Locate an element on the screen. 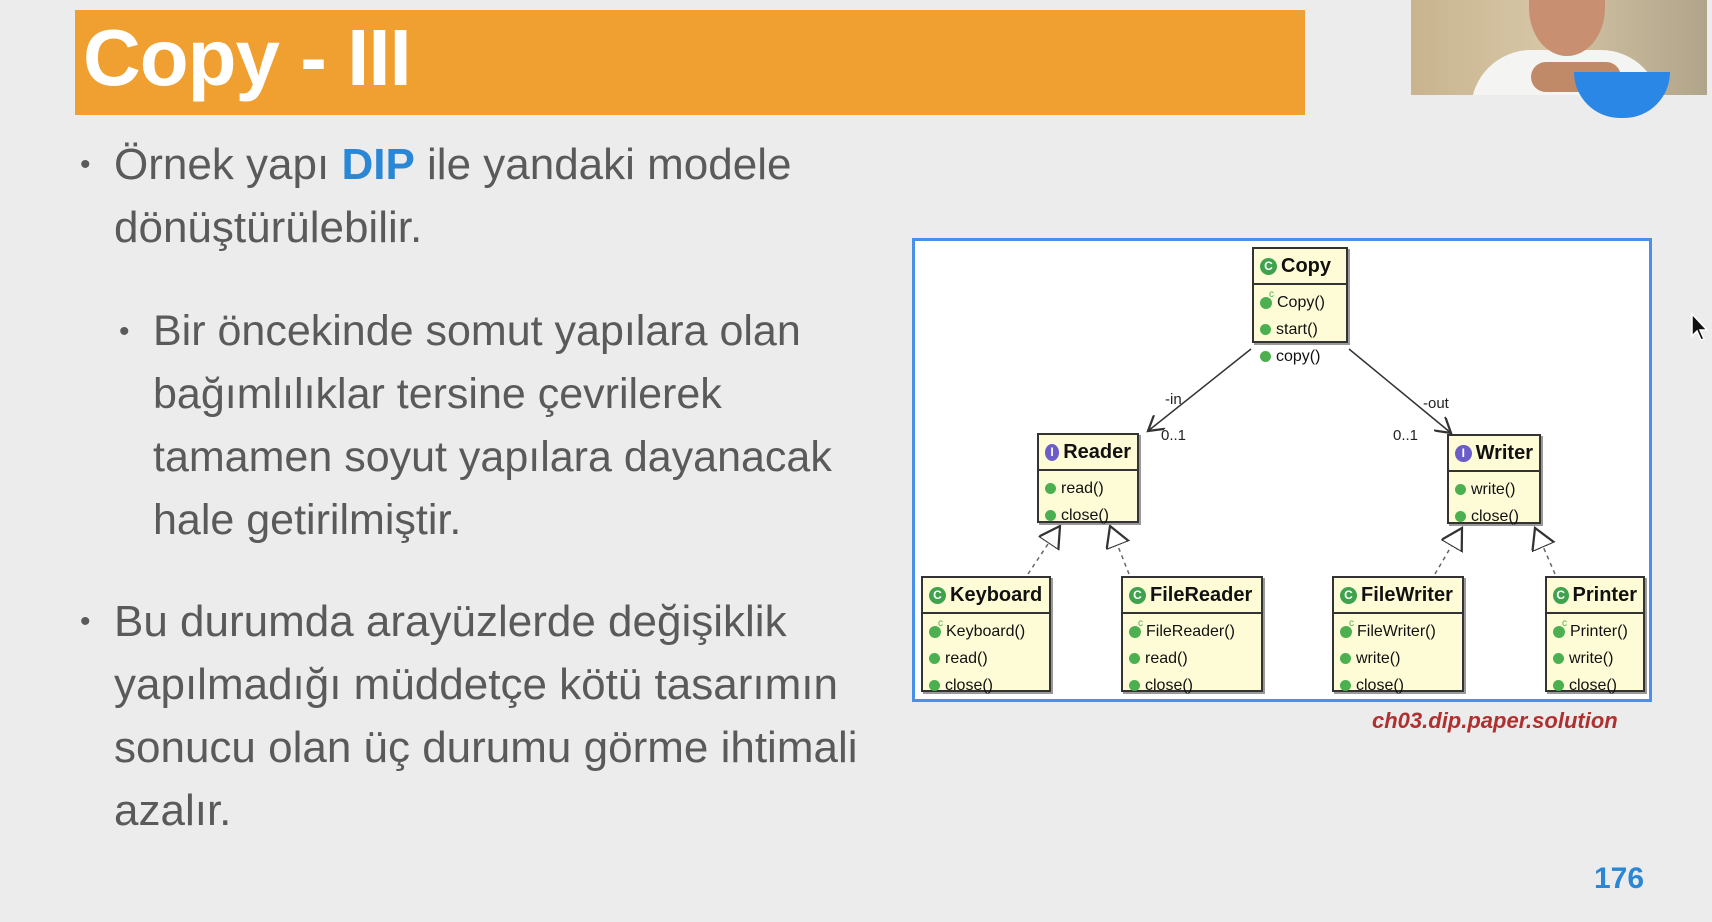 This screenshot has width=1712, height=922. bullet-1-text-pre: Örnek yapı is located at coordinates (228, 164).